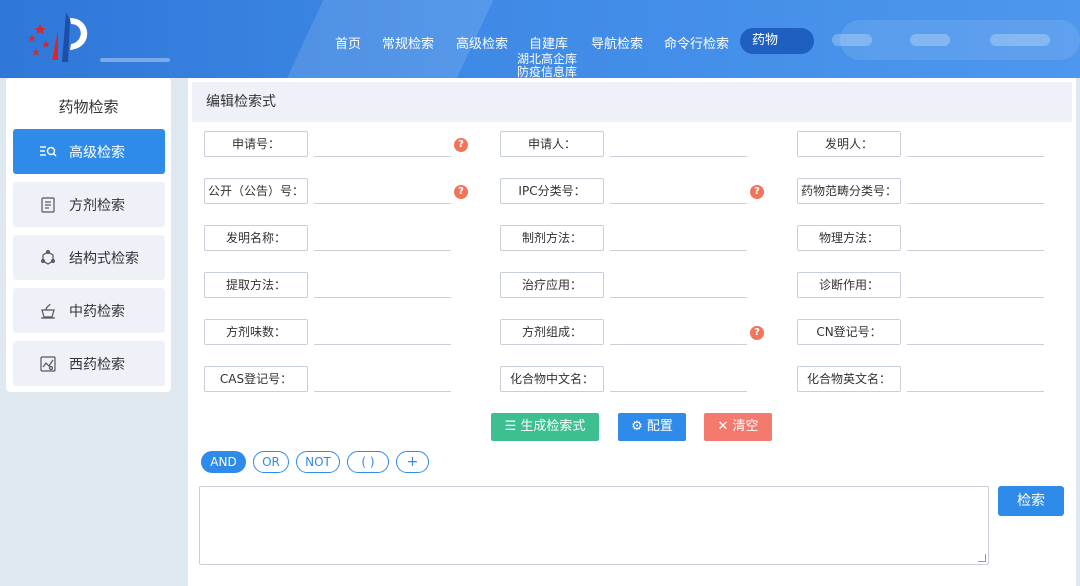 Image resolution: width=1080 pixels, height=586 pixels. What do you see at coordinates (48, 150) in the screenshot?
I see `search-list-icon` at bounding box center [48, 150].